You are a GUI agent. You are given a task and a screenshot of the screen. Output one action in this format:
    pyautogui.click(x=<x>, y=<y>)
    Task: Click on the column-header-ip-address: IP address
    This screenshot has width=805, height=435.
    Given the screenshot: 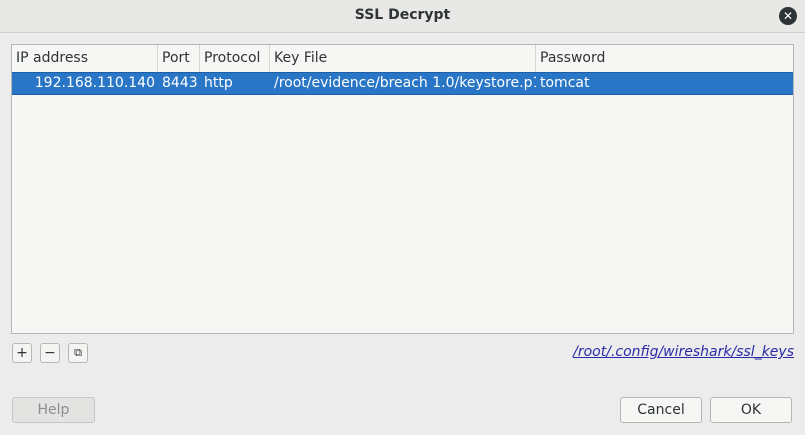 What is the action you would take?
    pyautogui.click(x=85, y=58)
    